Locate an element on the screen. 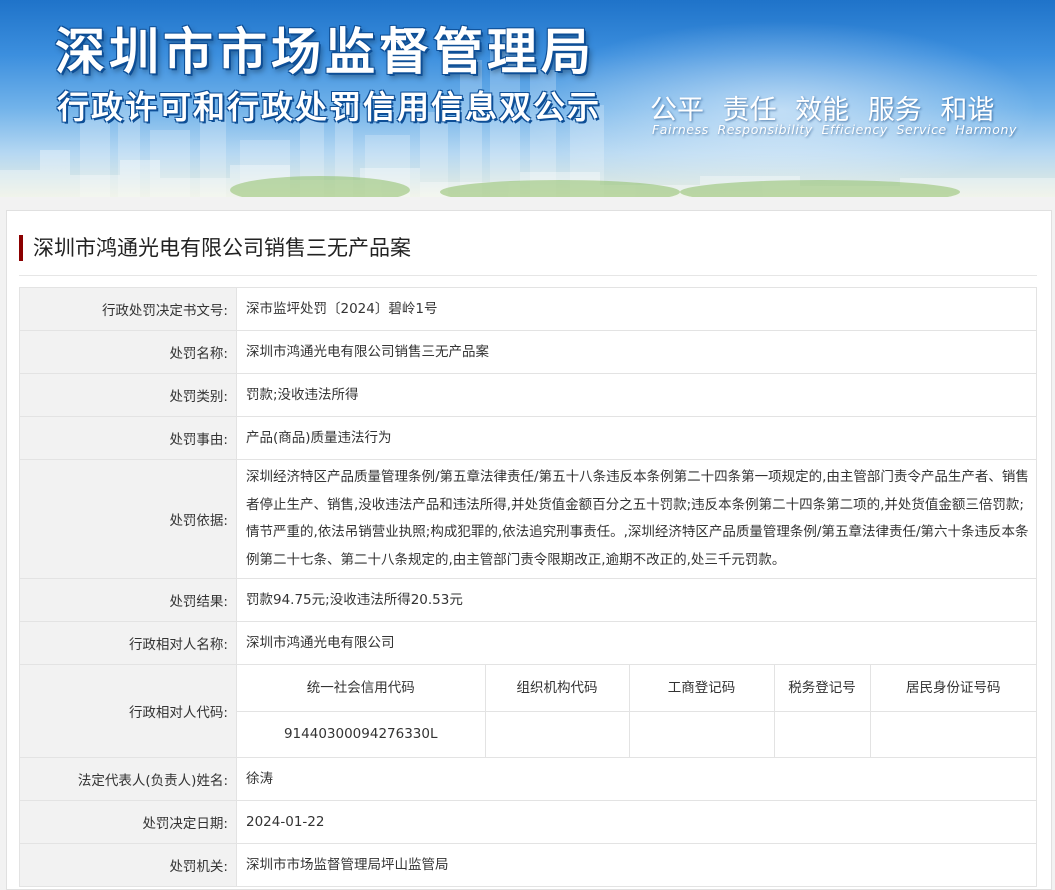 The height and width of the screenshot is (890, 1055). code-header-business-reg: 工商登记码 is located at coordinates (701, 688).